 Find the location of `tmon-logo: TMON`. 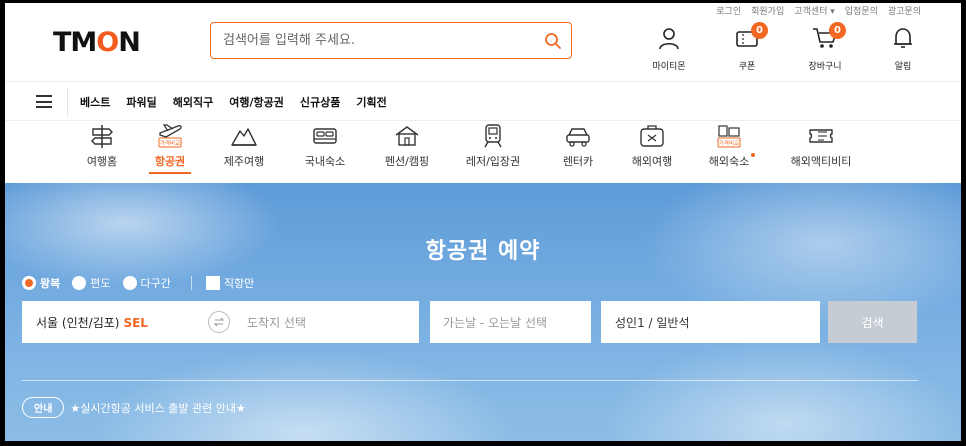

tmon-logo: TMON is located at coordinates (97, 42).